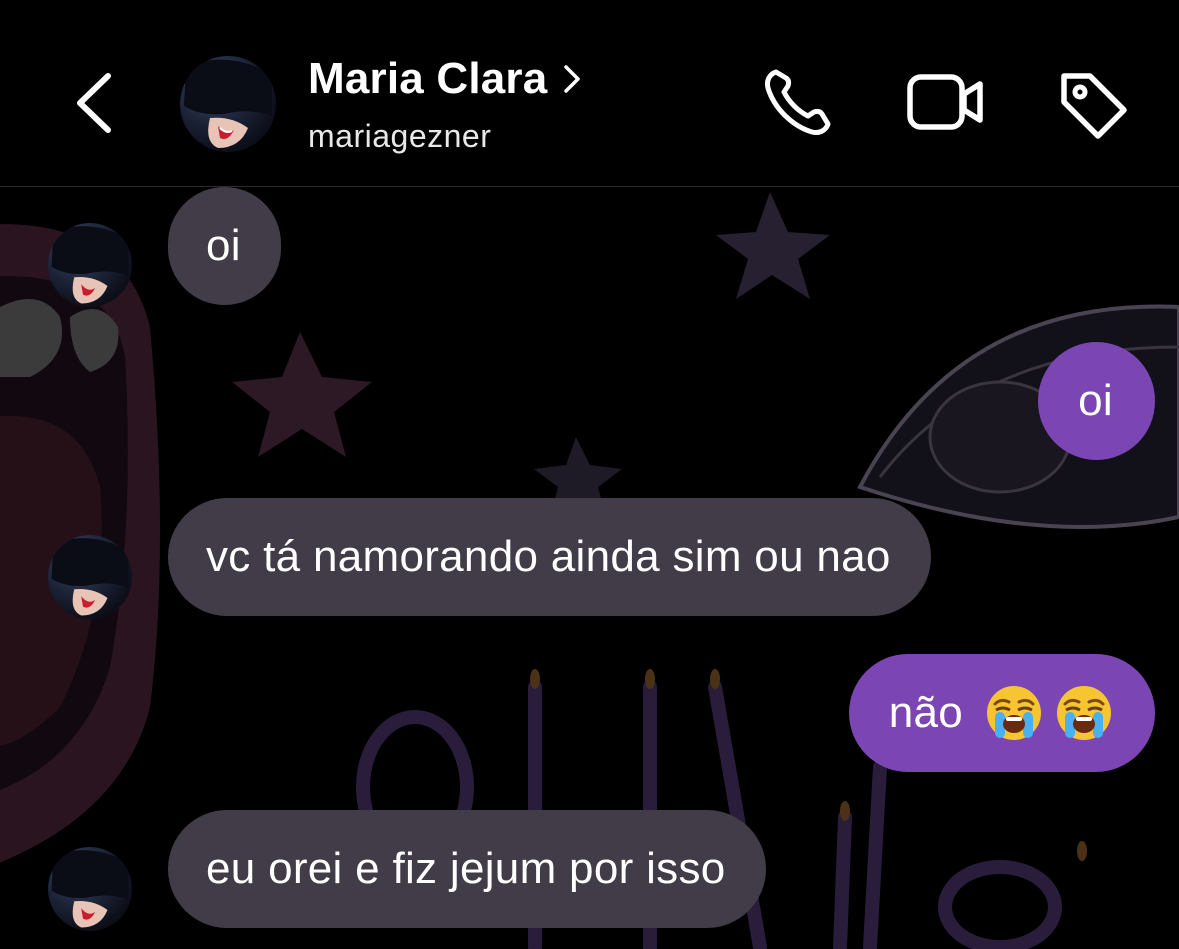  What do you see at coordinates (95, 103) in the screenshot?
I see `back-chevron-icon` at bounding box center [95, 103].